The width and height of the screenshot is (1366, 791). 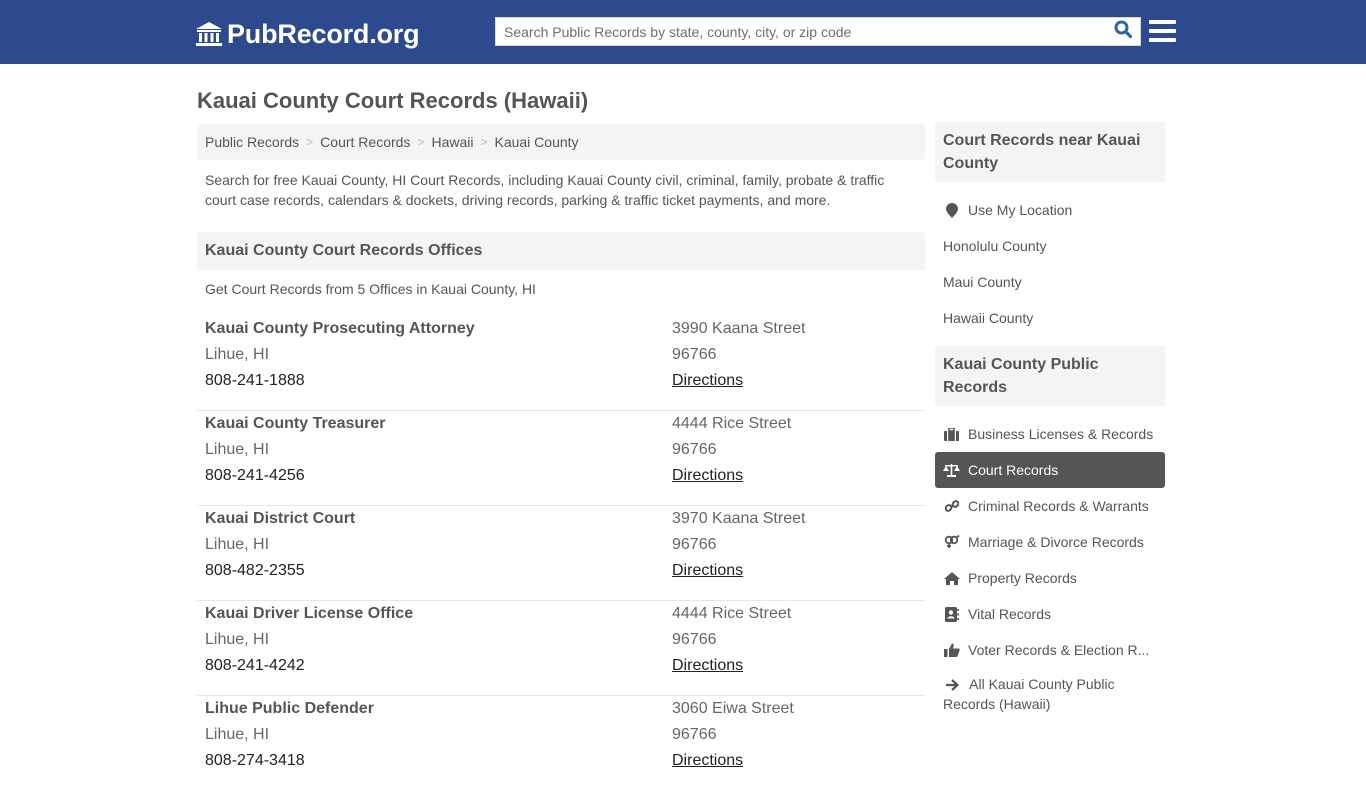 I want to click on search-icon, so click(x=1123, y=31).